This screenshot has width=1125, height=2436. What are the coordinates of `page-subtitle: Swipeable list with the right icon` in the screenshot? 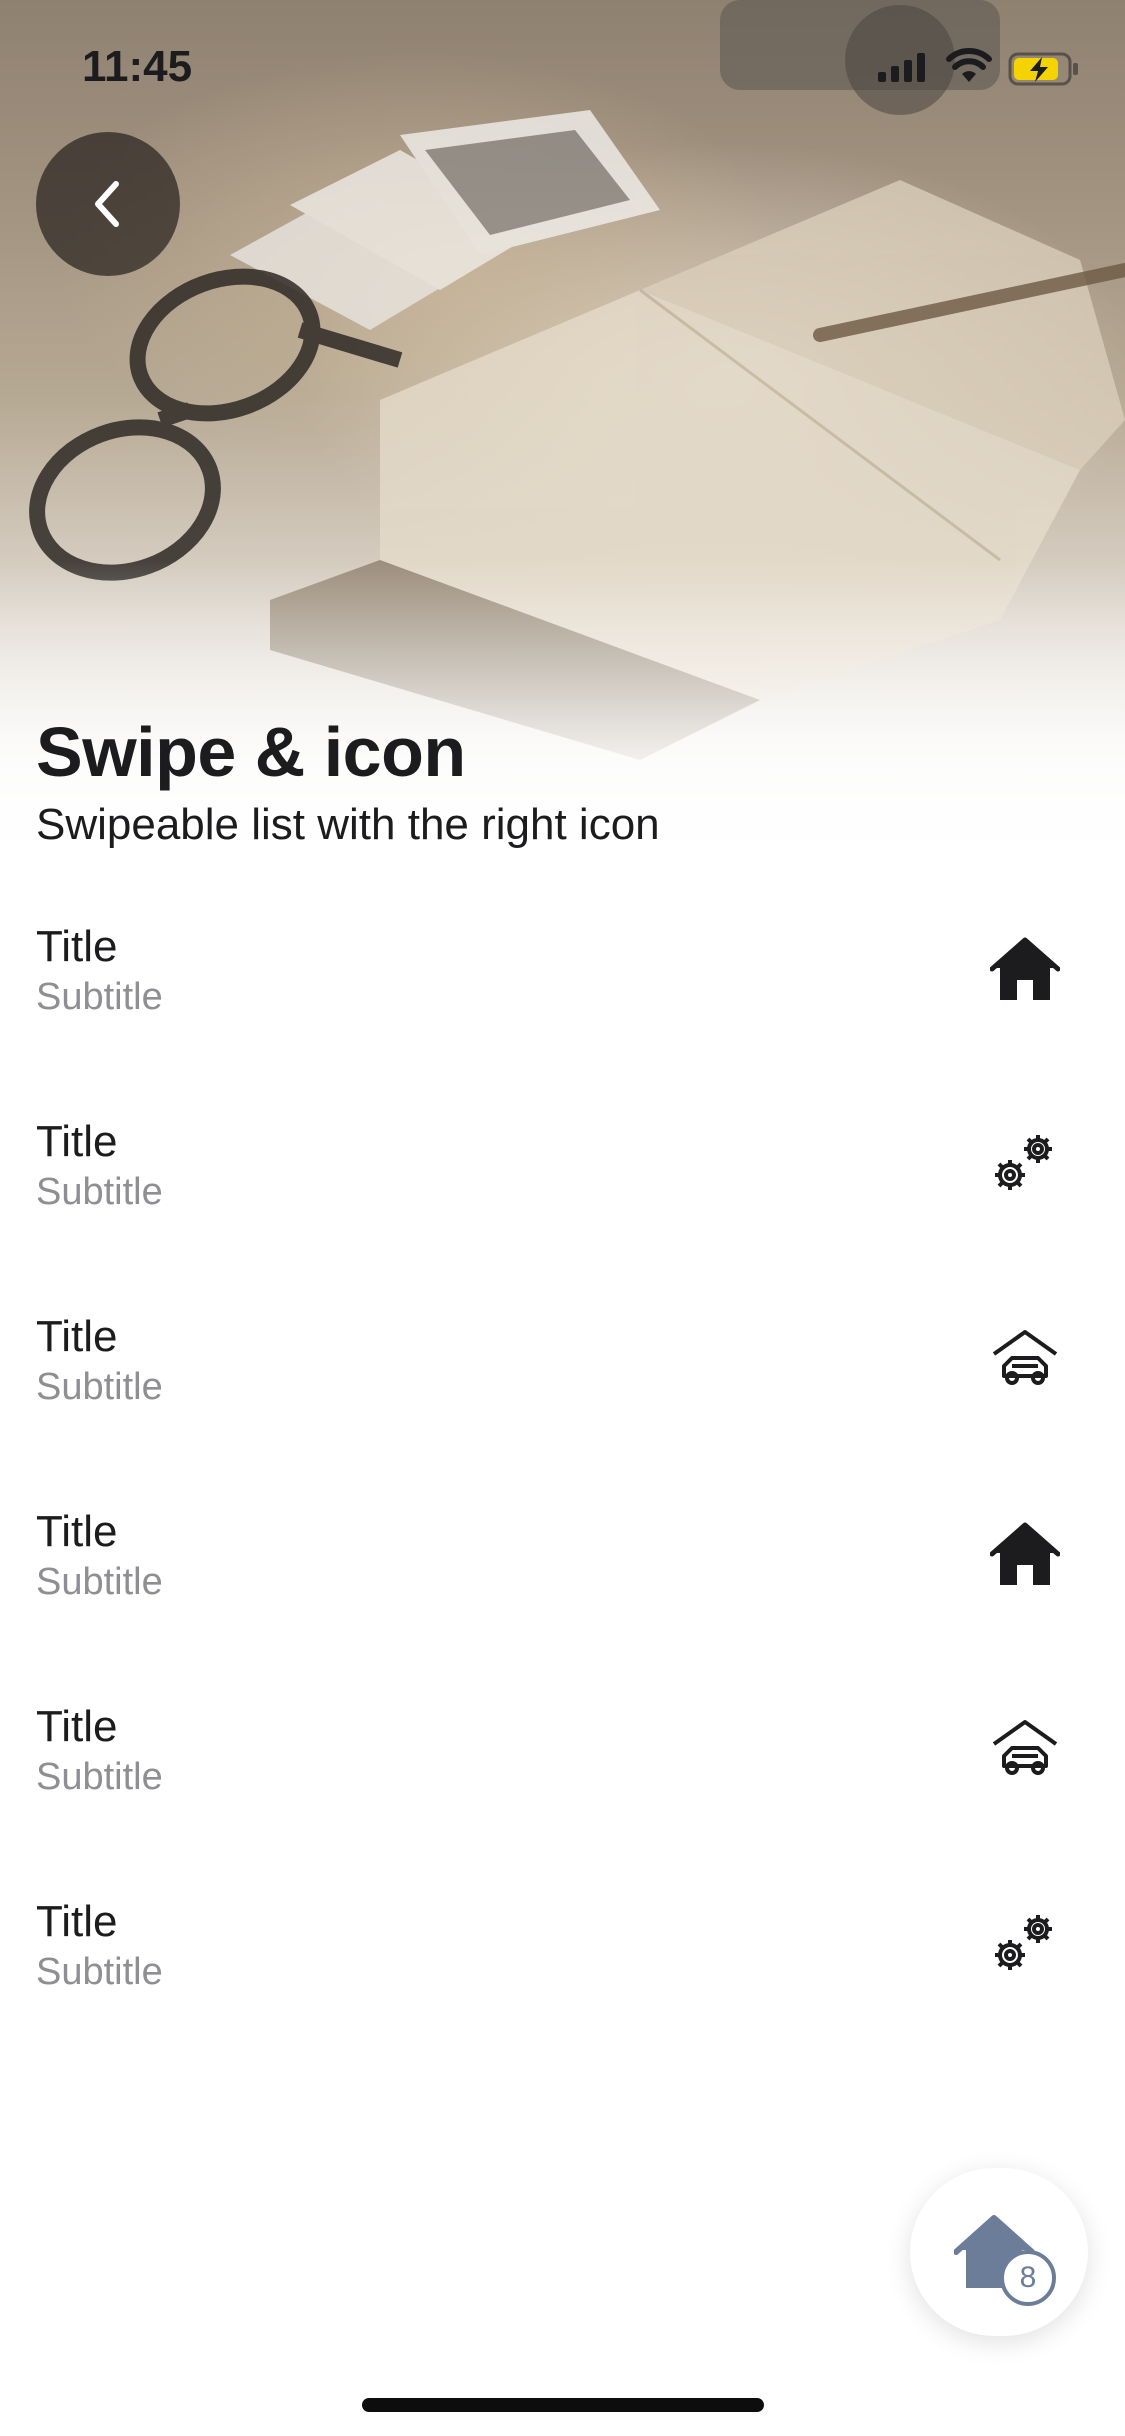 It's located at (348, 824).